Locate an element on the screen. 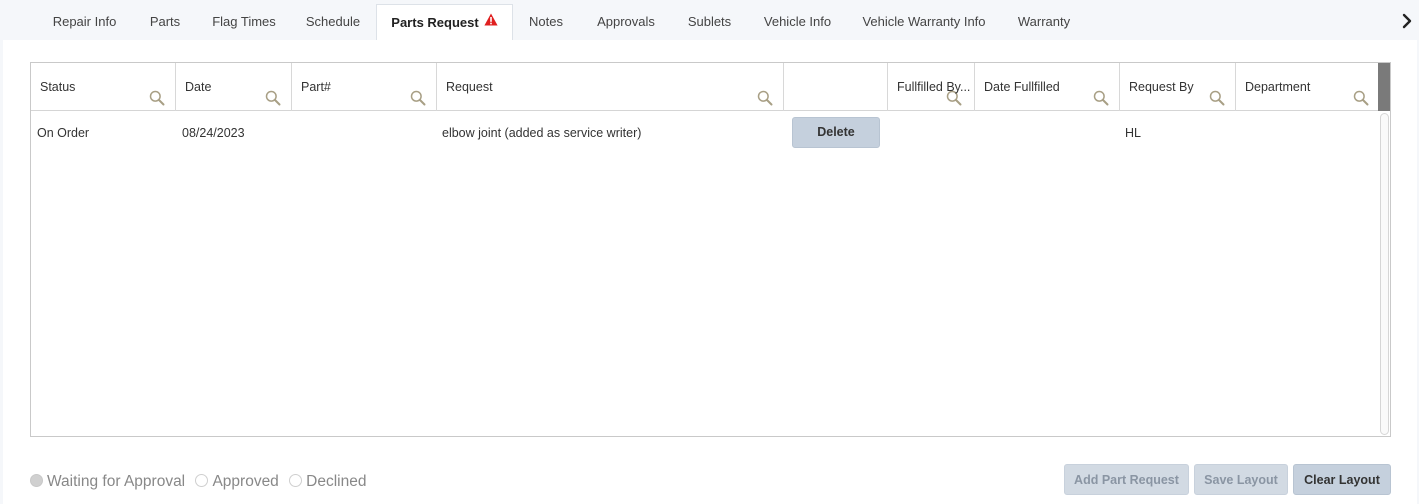 The width and height of the screenshot is (1419, 504). tab-sublets: Sublets is located at coordinates (709, 22).